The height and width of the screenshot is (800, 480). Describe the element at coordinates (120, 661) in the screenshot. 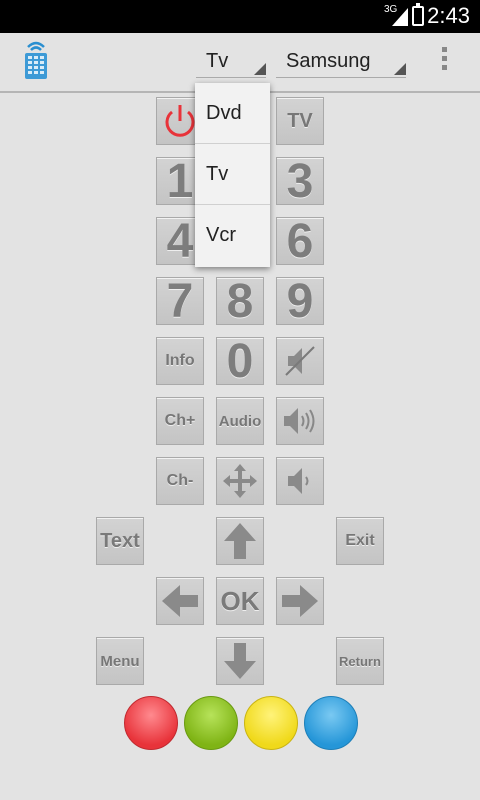

I see `menu-button: Menu` at that location.